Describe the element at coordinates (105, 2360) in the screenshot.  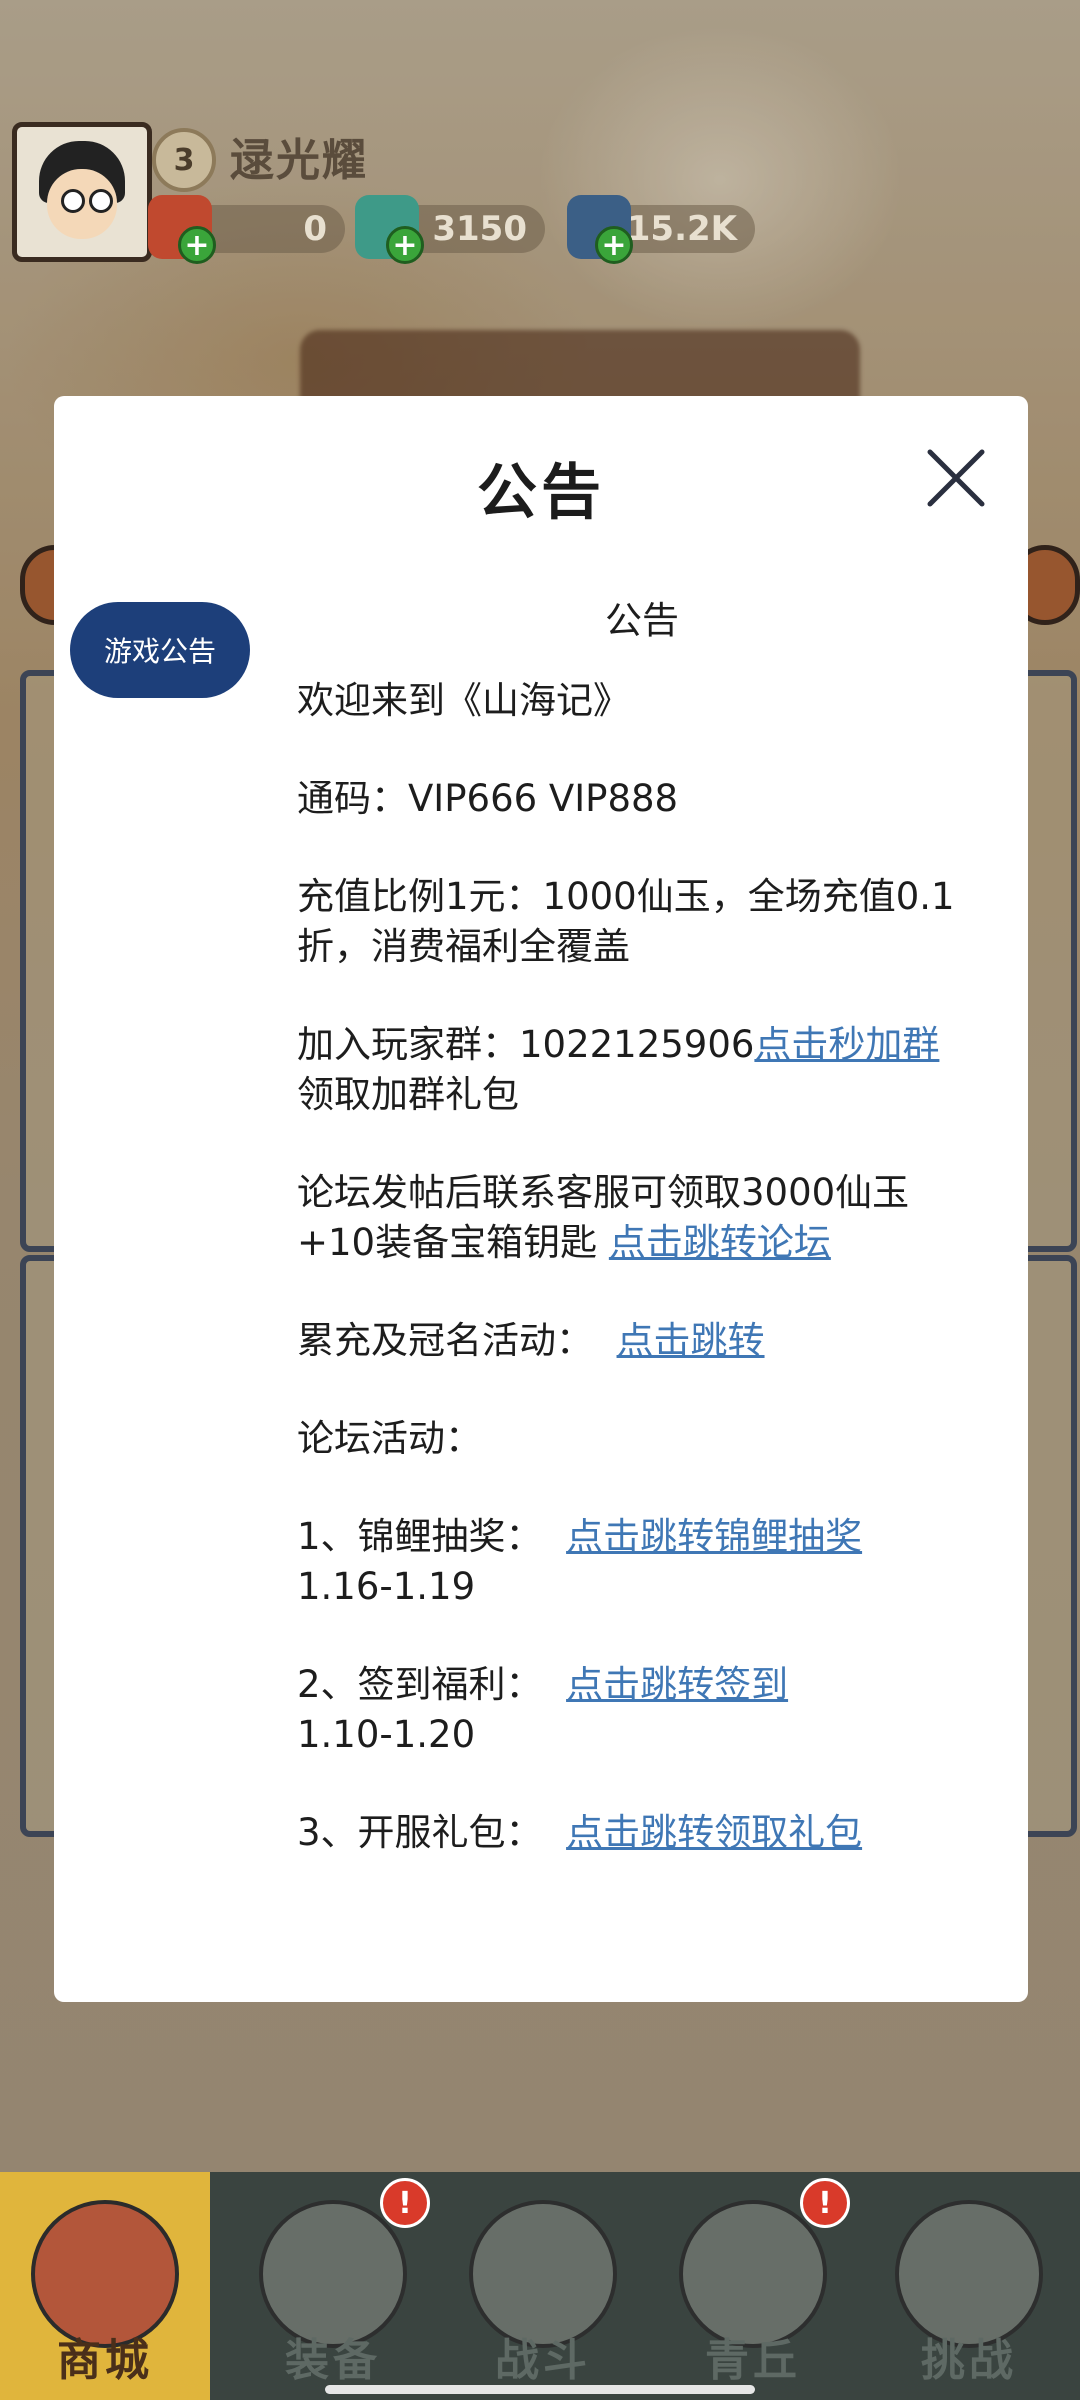
I see `nav-label-shop: 商城` at that location.